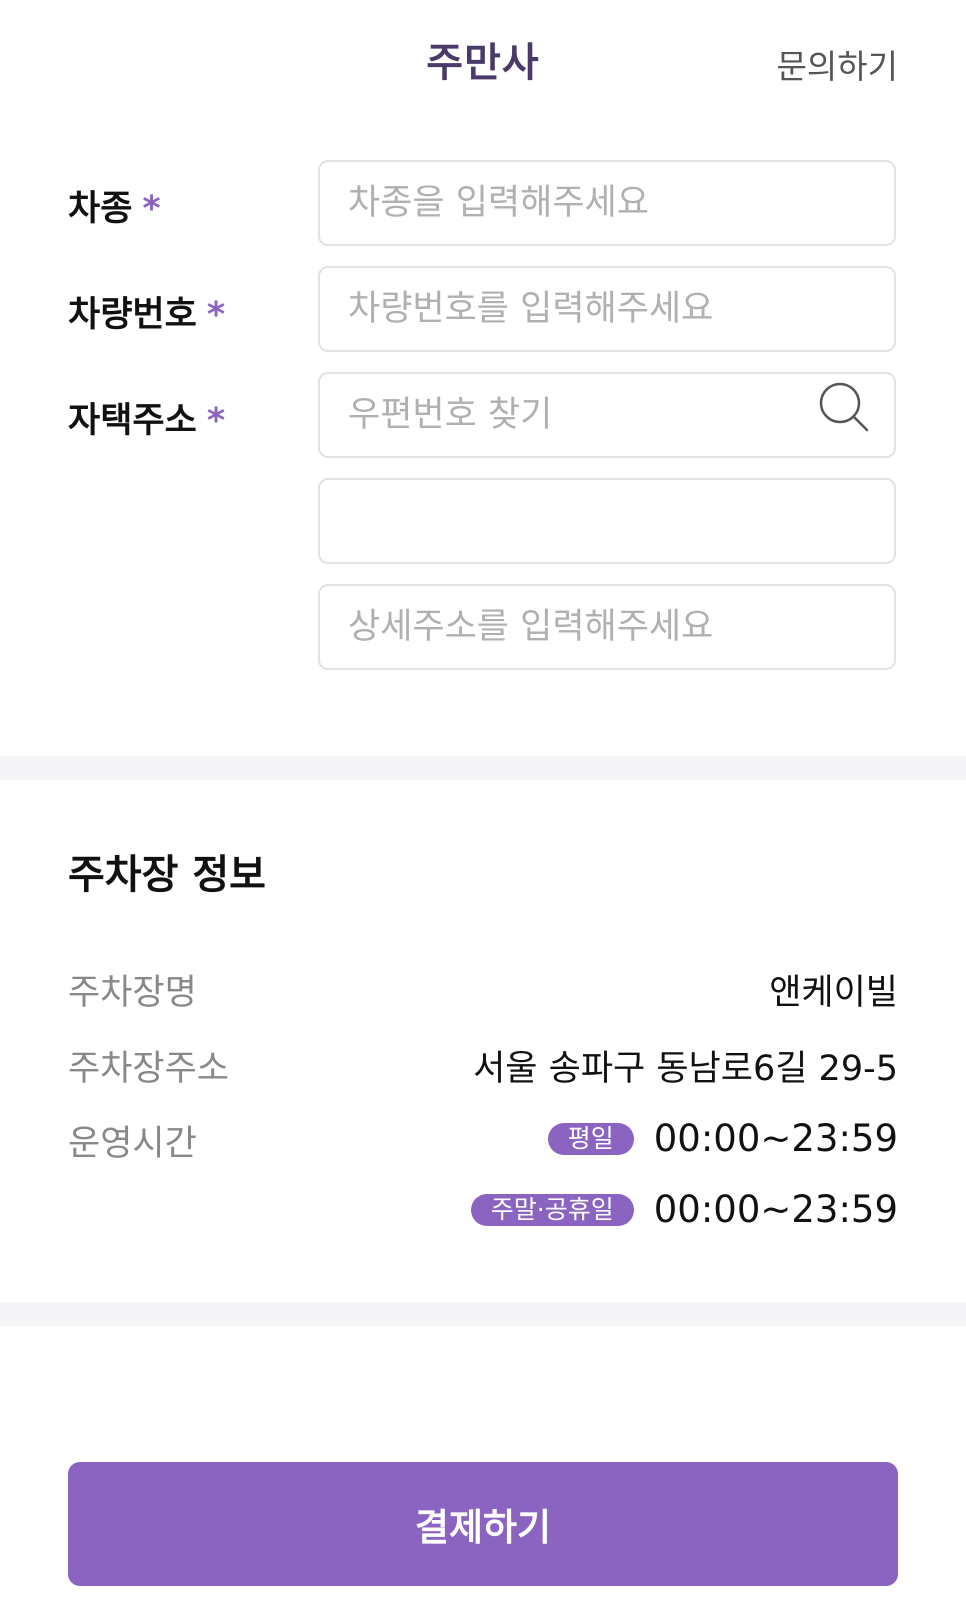  I want to click on car-model-label-text: 차종, so click(100, 209).